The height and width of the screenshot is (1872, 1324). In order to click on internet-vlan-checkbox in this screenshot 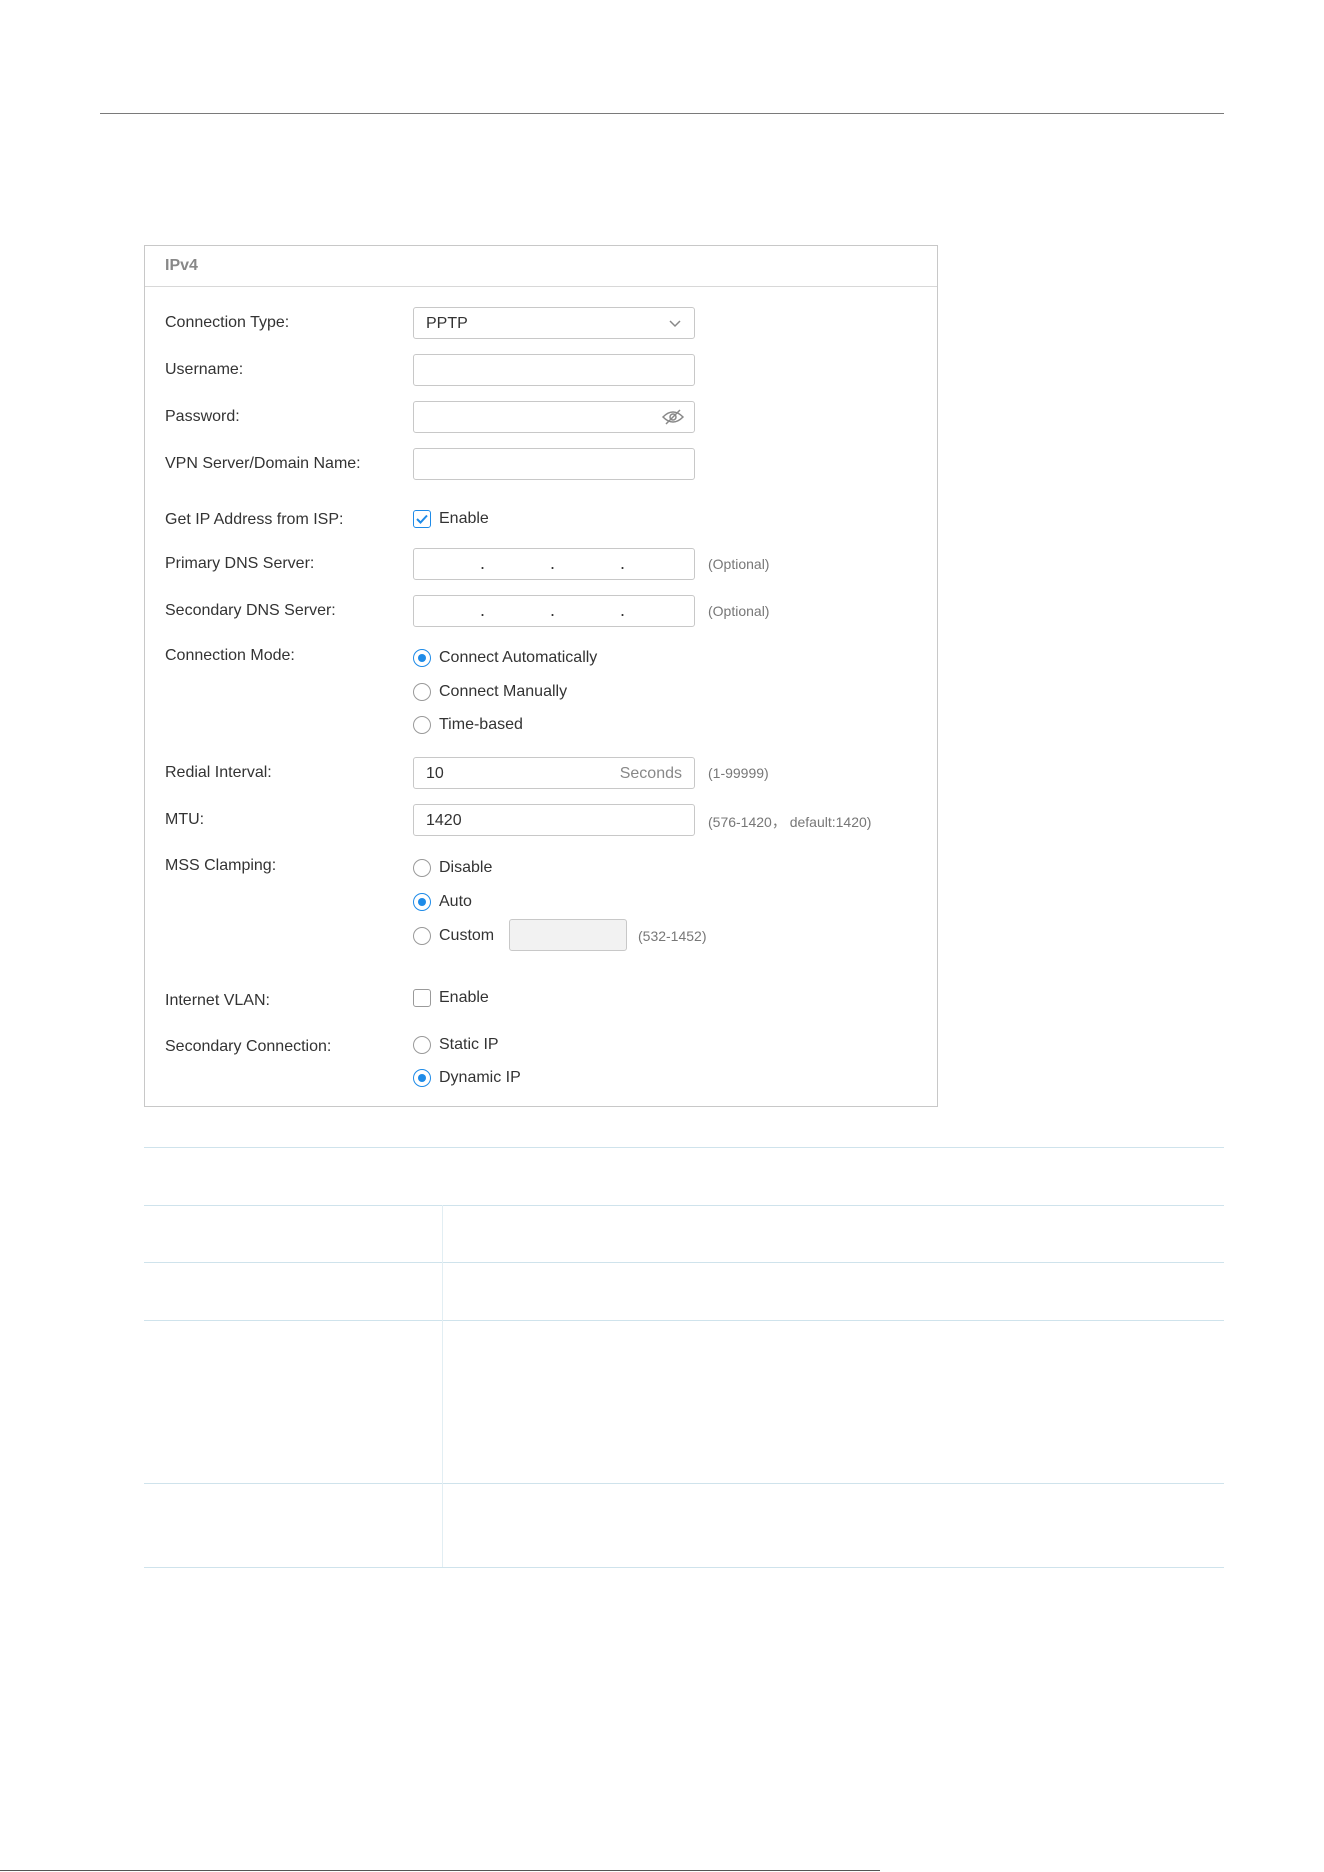, I will do `click(422, 998)`.